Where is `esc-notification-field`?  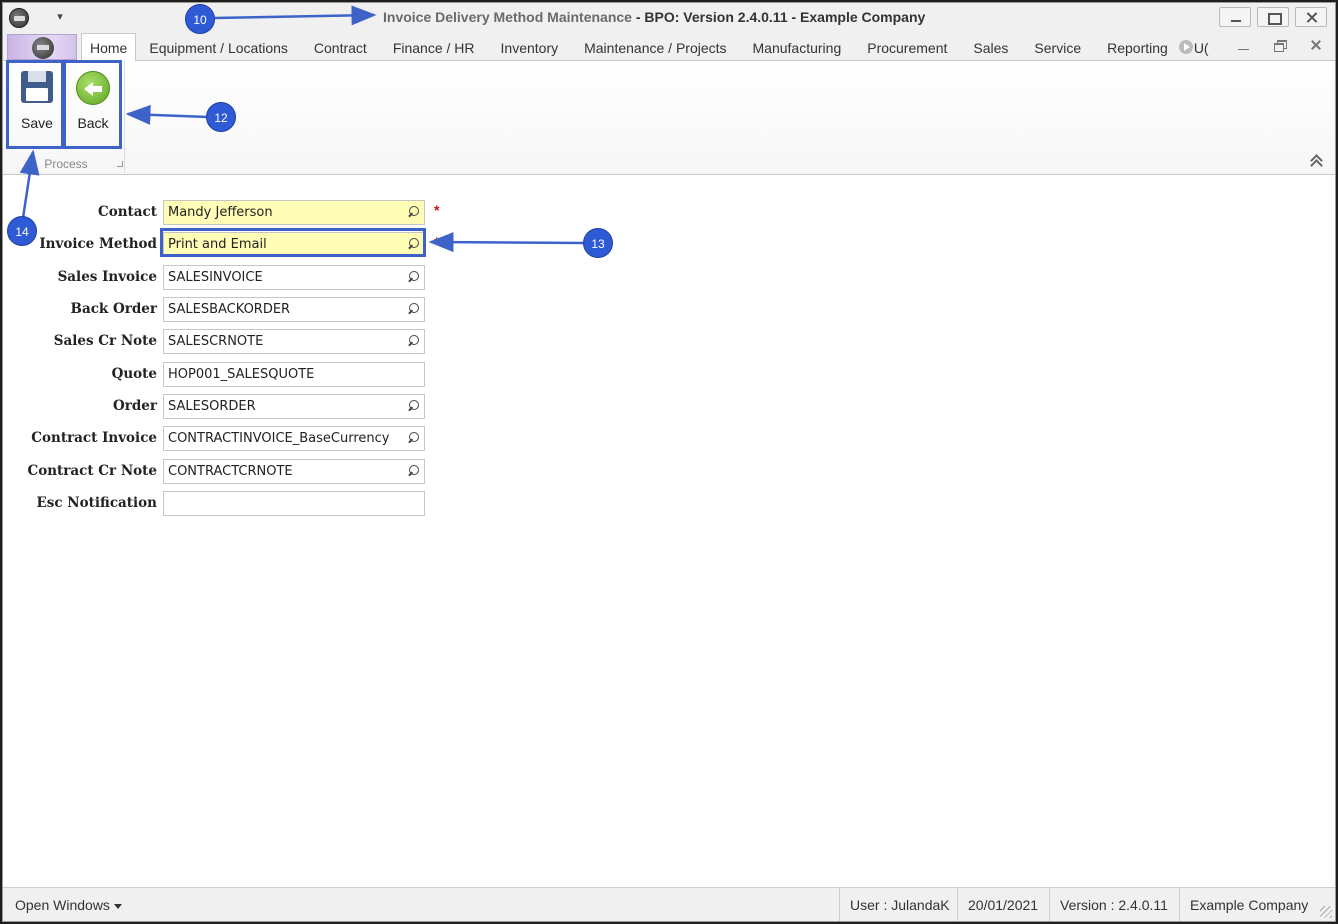 esc-notification-field is located at coordinates (294, 503).